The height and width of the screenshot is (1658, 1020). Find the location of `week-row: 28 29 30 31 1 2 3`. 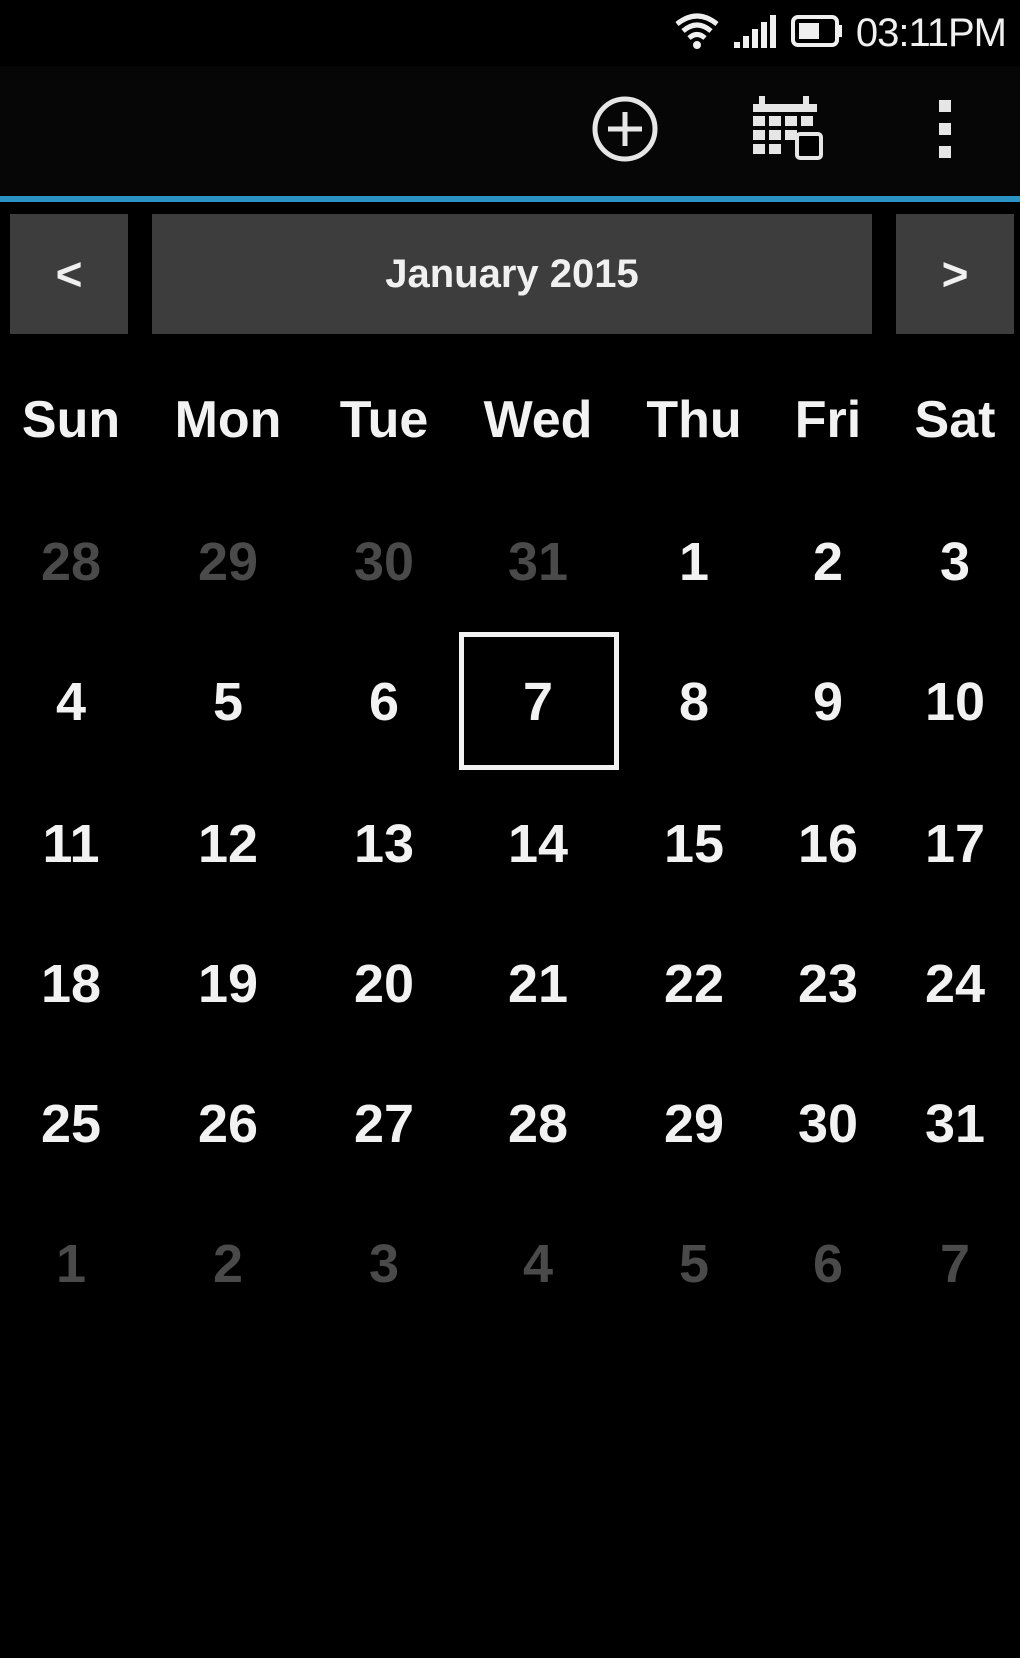

week-row: 28 29 30 31 1 2 3 is located at coordinates (510, 562).